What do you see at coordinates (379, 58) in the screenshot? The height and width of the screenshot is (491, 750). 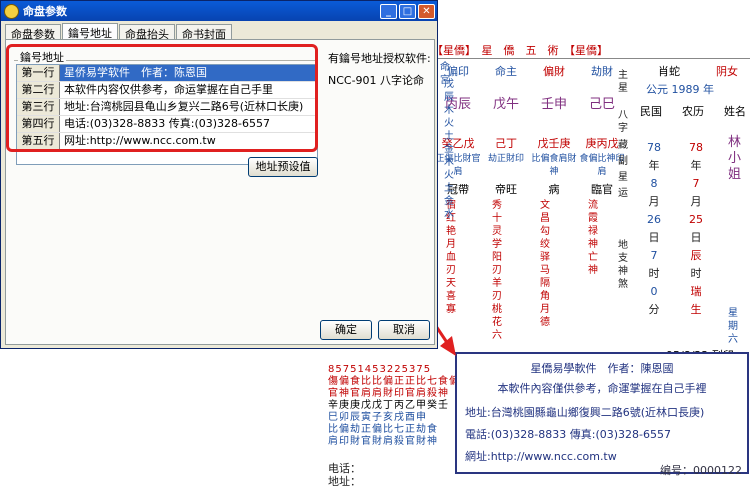 I see `license-label: 有鑰号地址授权软件:` at bounding box center [379, 58].